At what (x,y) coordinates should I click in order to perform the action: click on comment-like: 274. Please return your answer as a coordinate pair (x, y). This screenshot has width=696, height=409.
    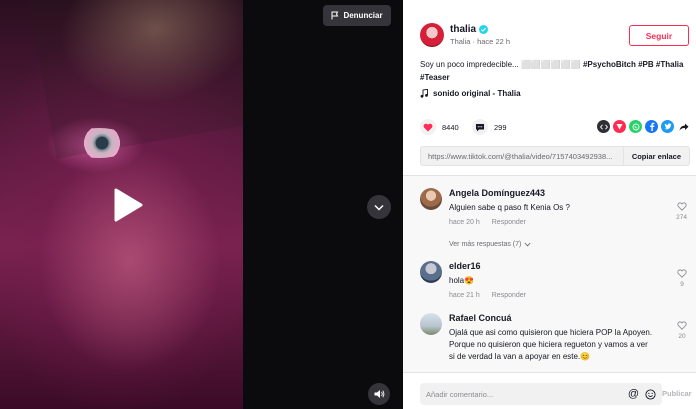
    Looking at the image, I should click on (681, 211).